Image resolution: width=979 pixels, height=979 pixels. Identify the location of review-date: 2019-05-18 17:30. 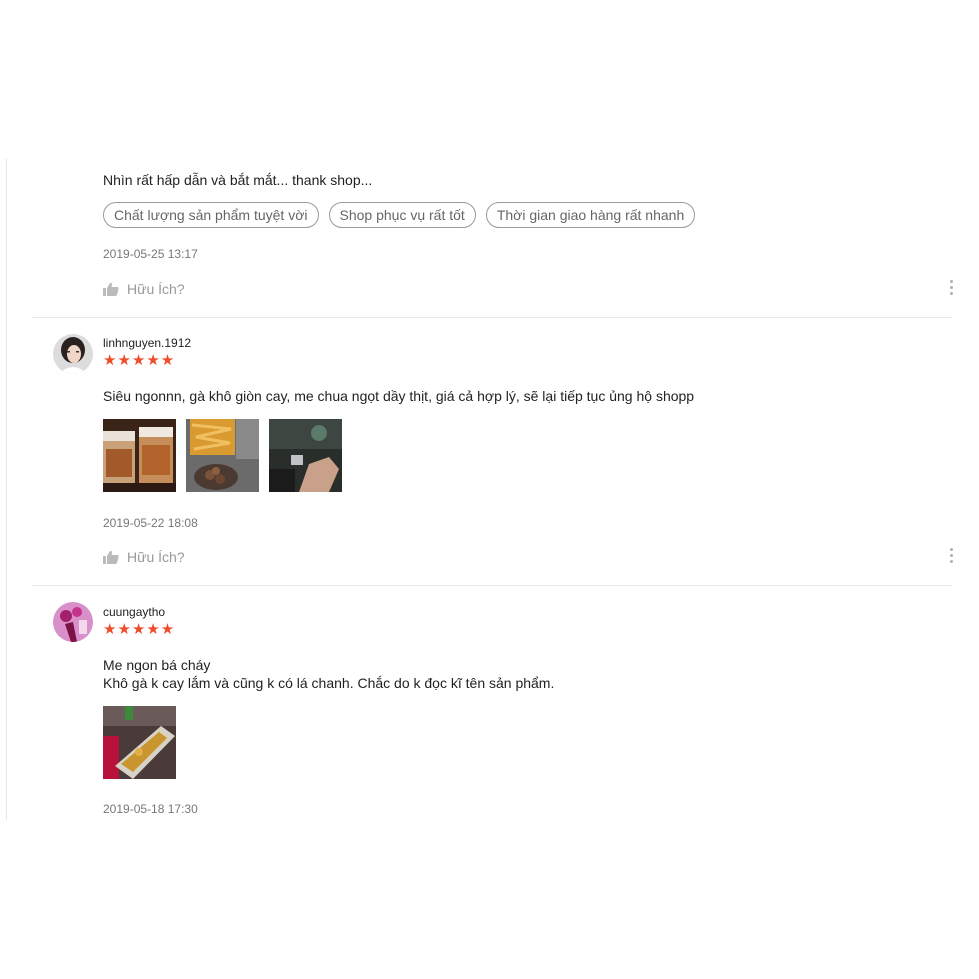
(150, 809).